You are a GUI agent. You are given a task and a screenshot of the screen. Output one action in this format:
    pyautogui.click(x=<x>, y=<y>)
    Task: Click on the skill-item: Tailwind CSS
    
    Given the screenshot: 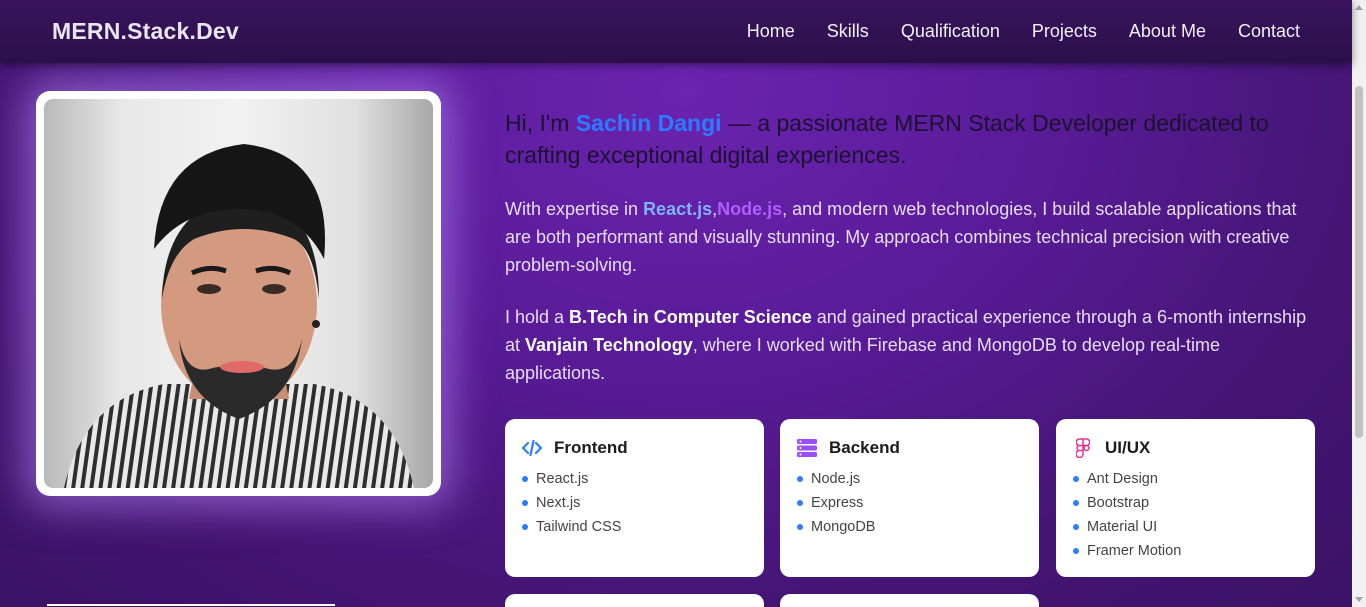 What is the action you would take?
    pyautogui.click(x=634, y=527)
    